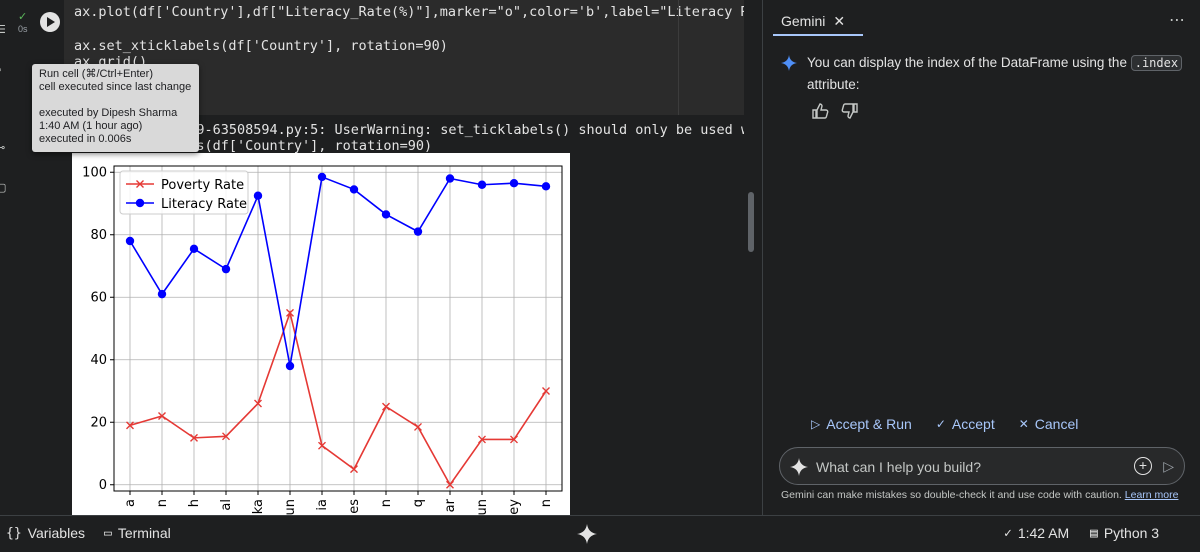 The height and width of the screenshot is (552, 1200). I want to click on variables-icon: {}, so click(14, 533).